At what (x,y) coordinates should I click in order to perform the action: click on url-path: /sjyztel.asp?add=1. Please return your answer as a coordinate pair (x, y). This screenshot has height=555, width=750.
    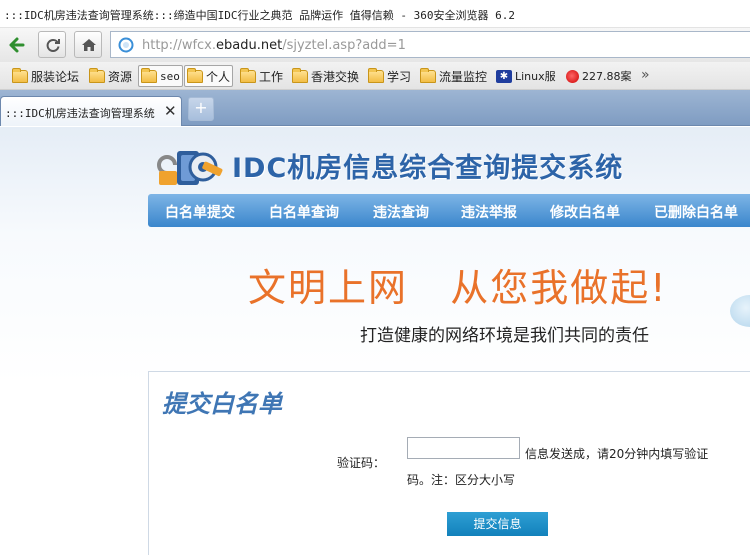
    Looking at the image, I should click on (344, 45).